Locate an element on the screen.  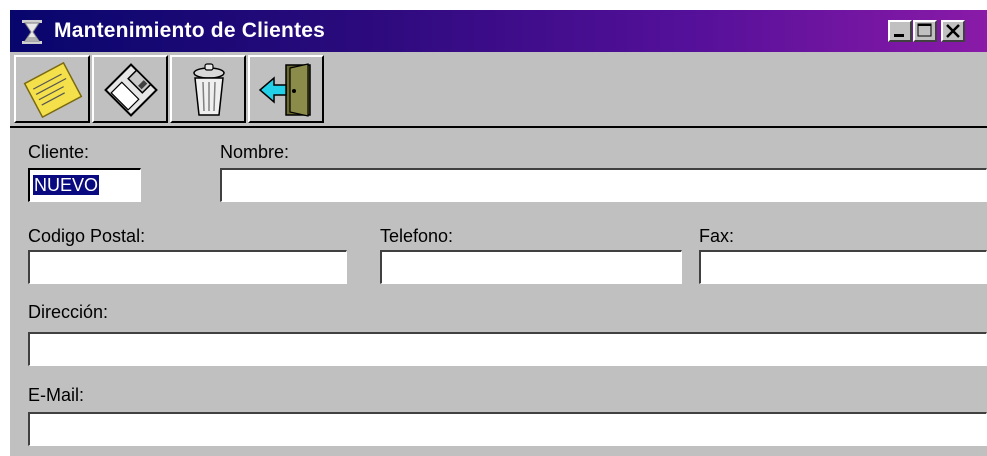
telefono-label: Telefono: is located at coordinates (417, 236).